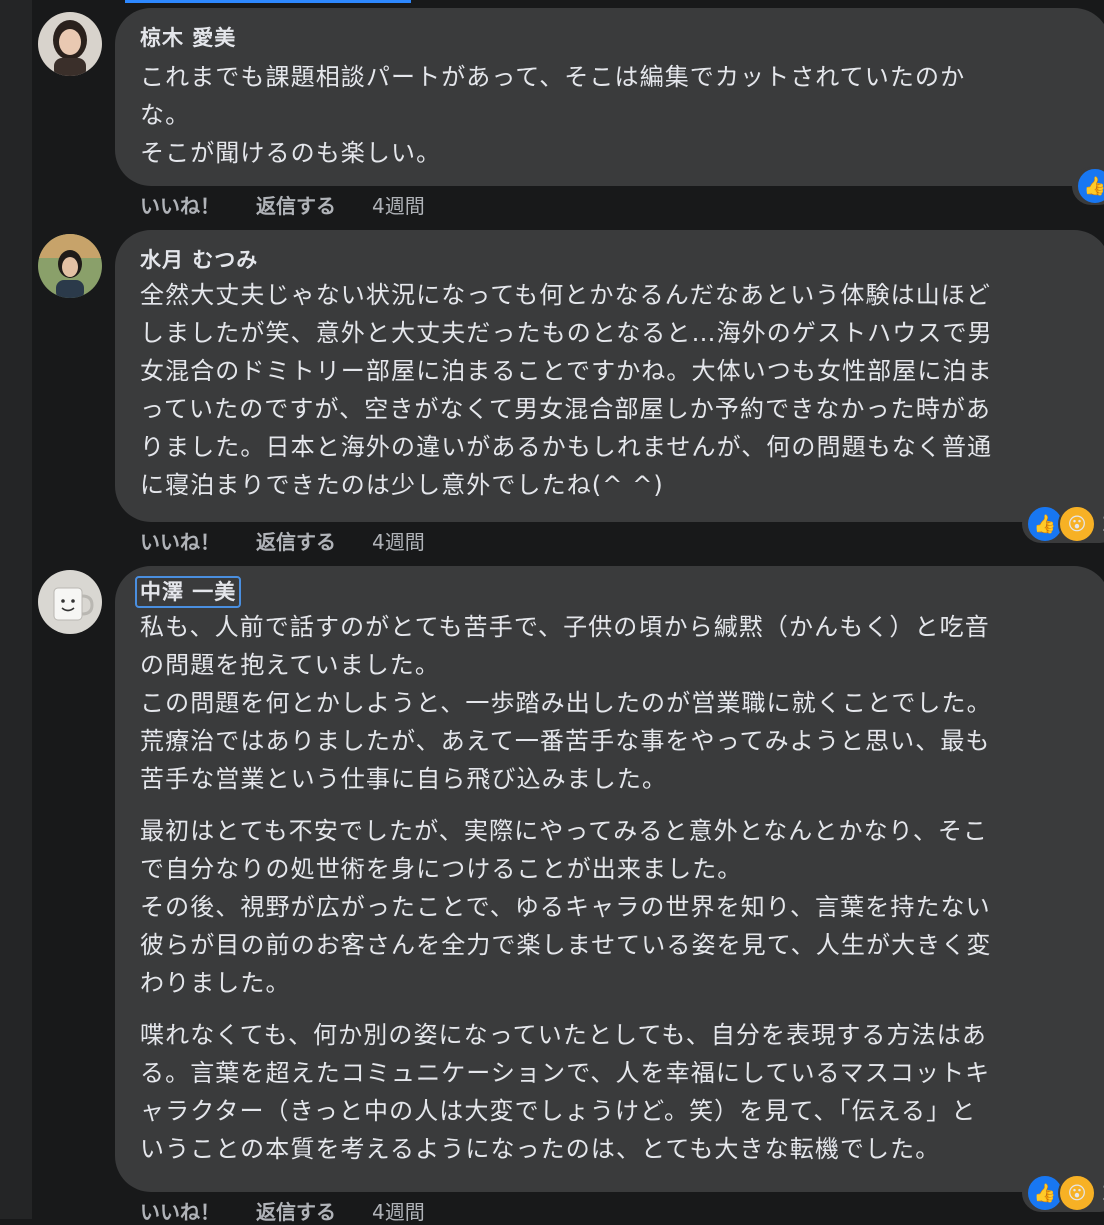 The width and height of the screenshot is (1104, 1225). I want to click on comment-line: ャラクター（きっと中の人は大変でしょうけど。笑）を見て、「伝える」と, so click(558, 1111).